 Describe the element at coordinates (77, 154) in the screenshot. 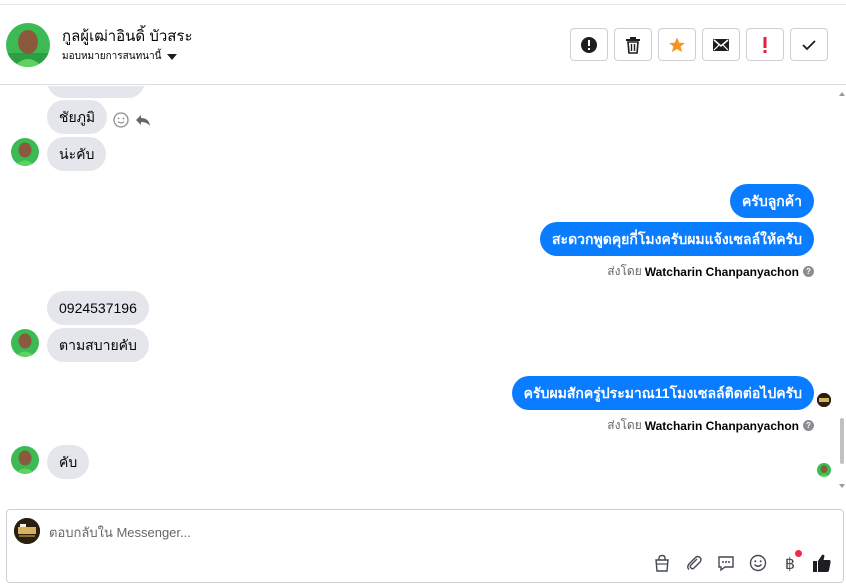

I see `message-bubble-incoming: น่ะคับ` at that location.